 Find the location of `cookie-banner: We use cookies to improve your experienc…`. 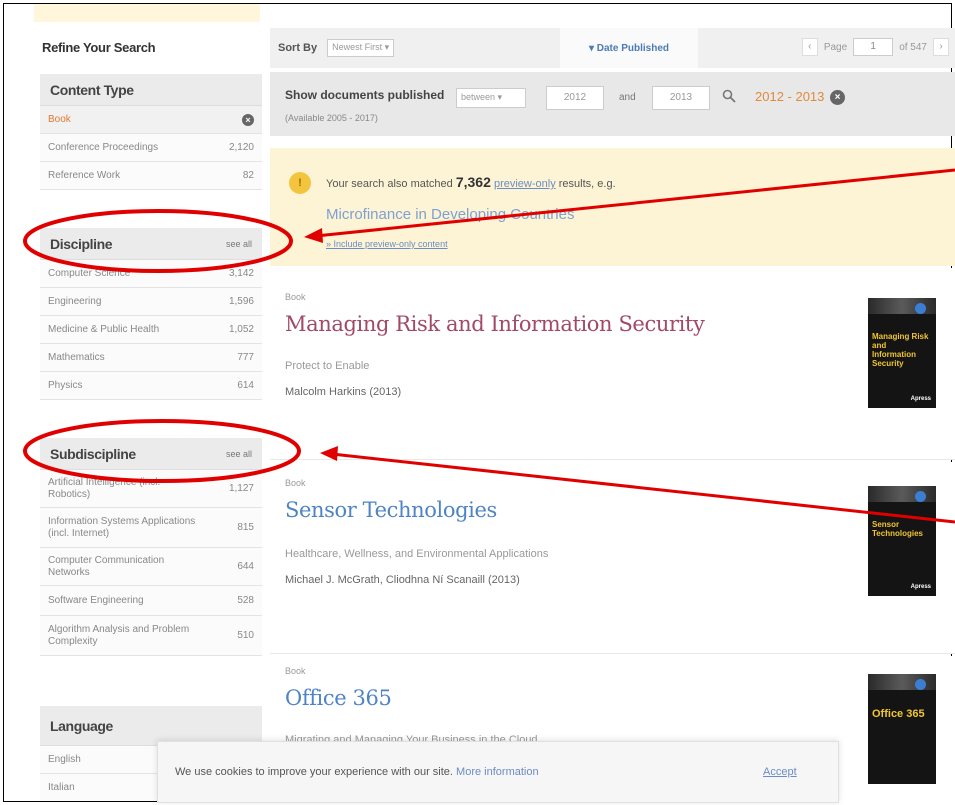

cookie-banner: We use cookies to improve your experienc… is located at coordinates (498, 772).